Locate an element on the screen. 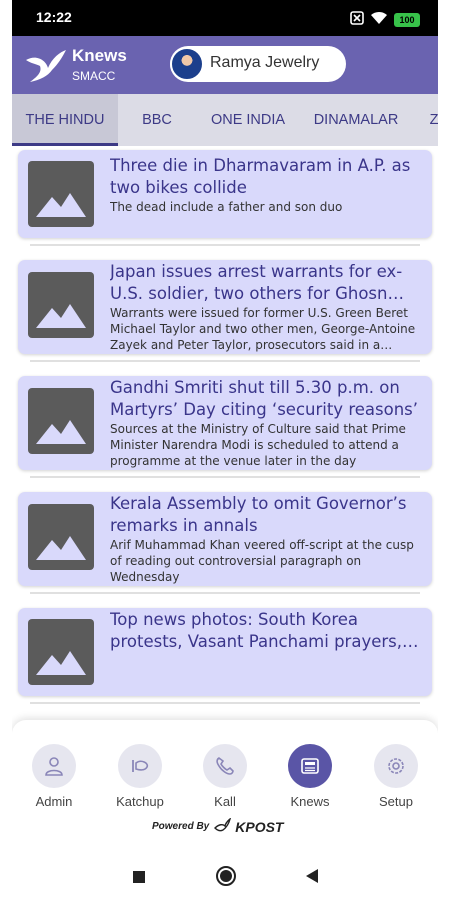 This screenshot has width=450, height=900. nav-admin: Admin is located at coordinates (54, 776).